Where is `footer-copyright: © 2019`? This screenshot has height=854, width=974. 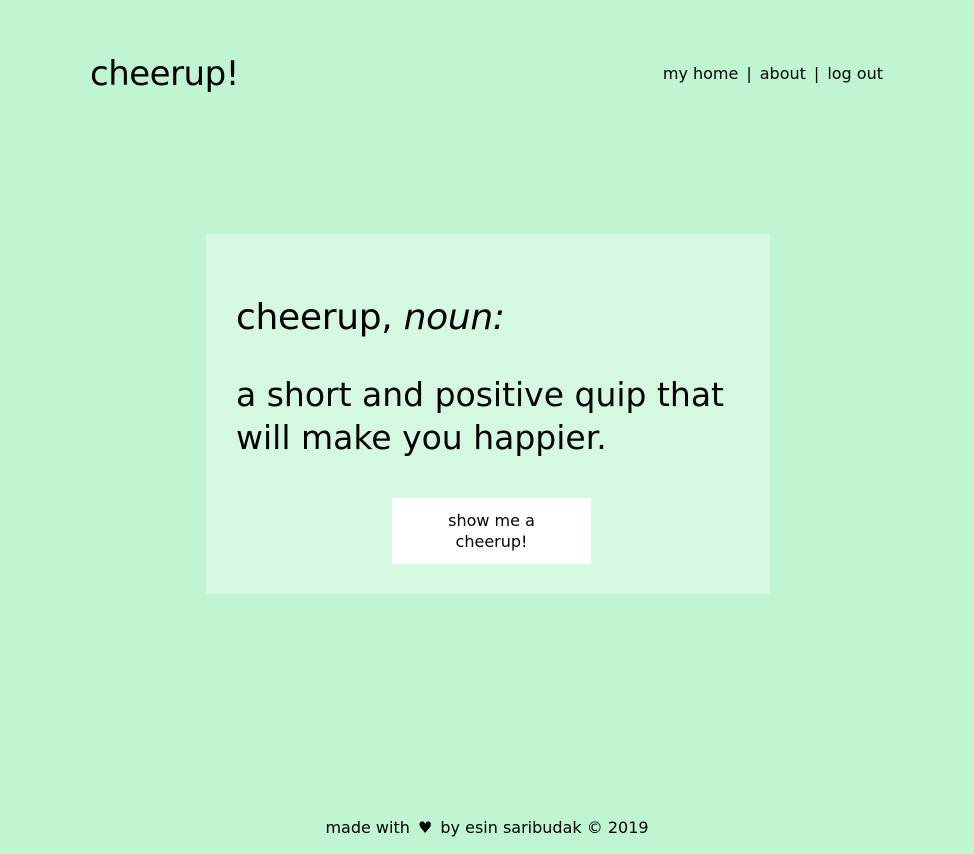 footer-copyright: © 2019 is located at coordinates (617, 827).